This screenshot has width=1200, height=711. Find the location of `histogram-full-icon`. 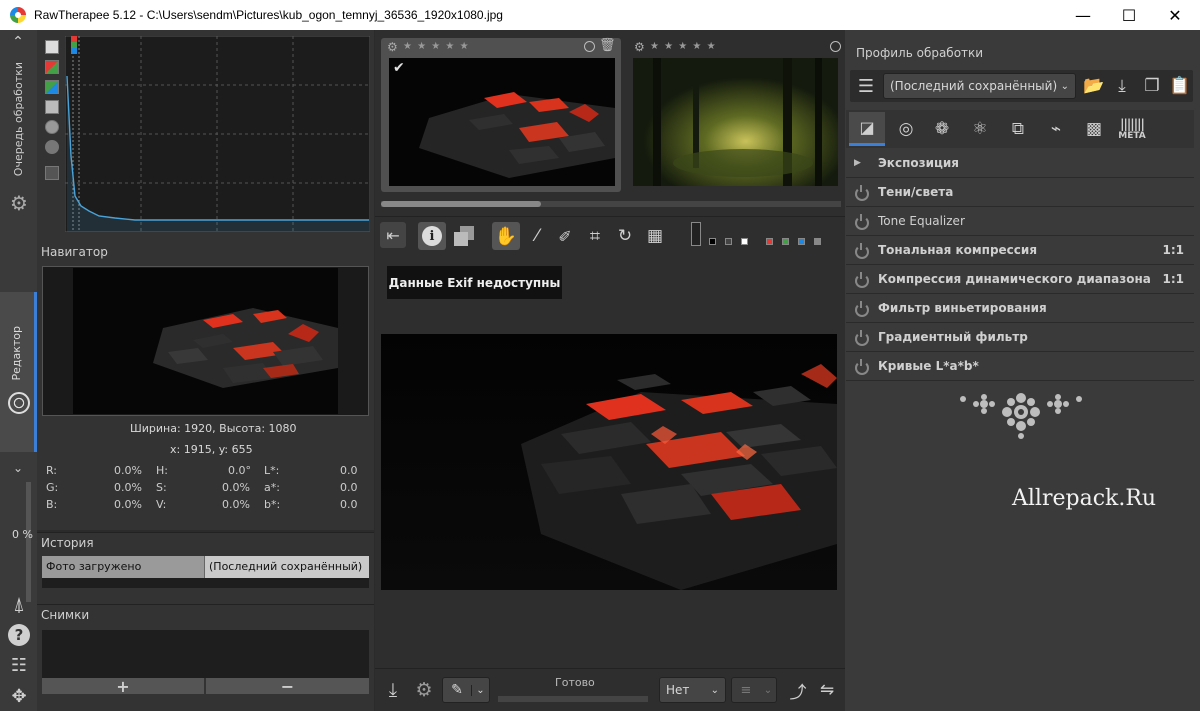

histogram-full-icon is located at coordinates (52, 47).